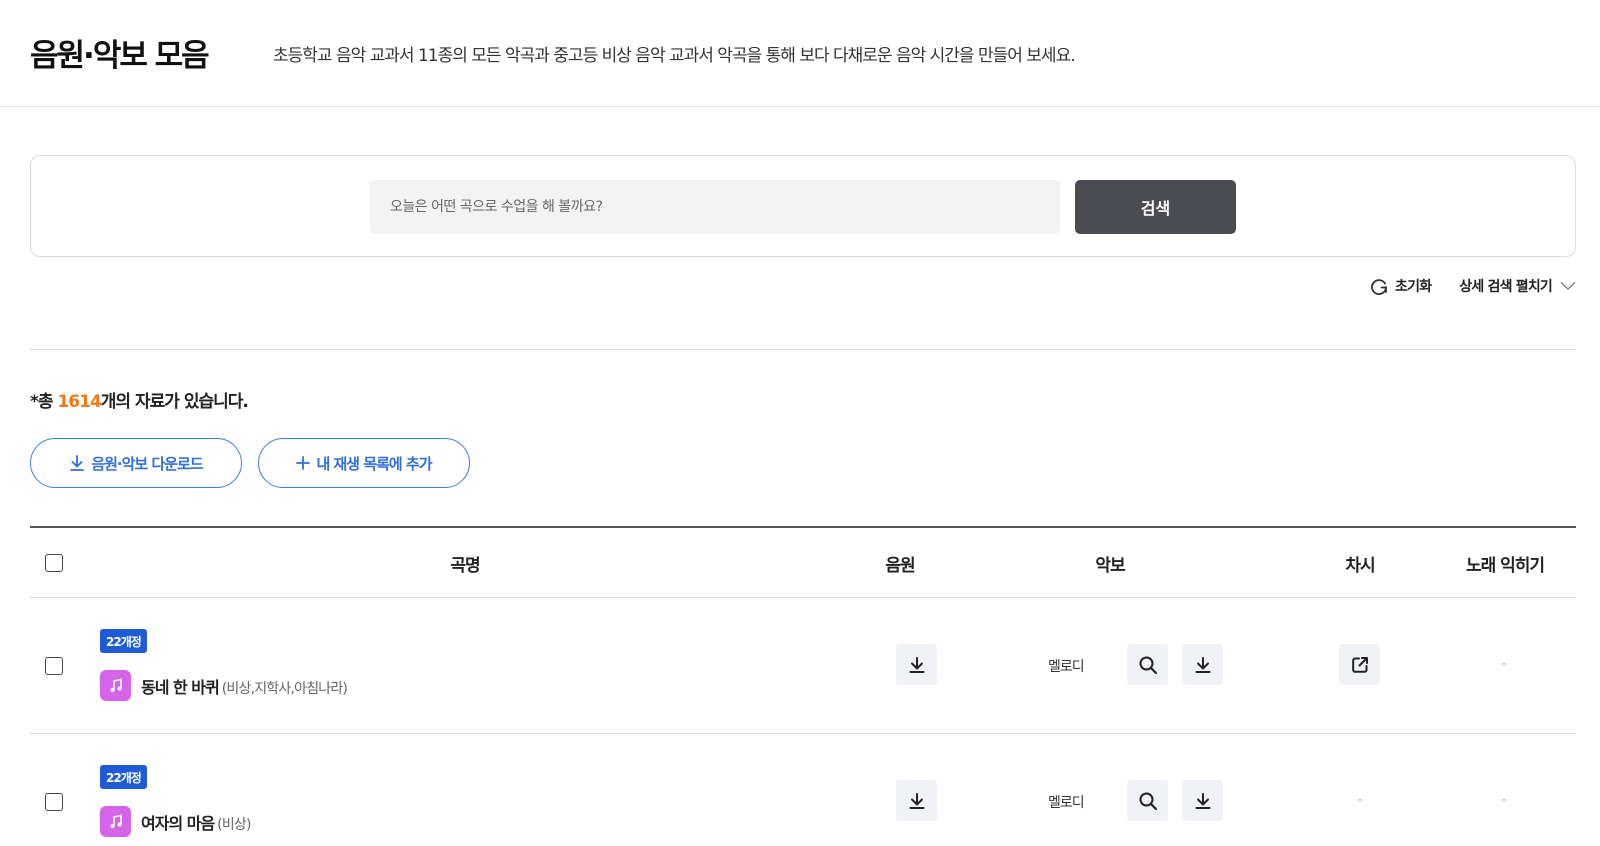 This screenshot has width=1600, height=846. Describe the element at coordinates (284, 689) in the screenshot. I see `song-publishers: (비상,지학사,아침나라)` at that location.